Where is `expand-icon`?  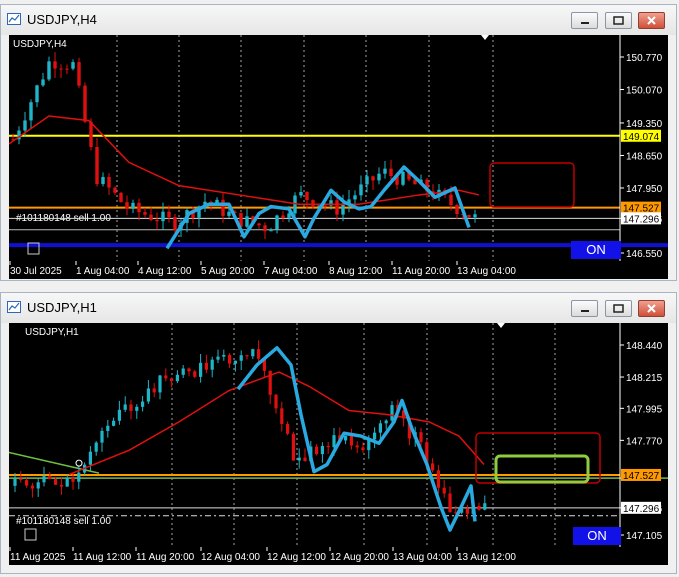
expand-icon is located at coordinates (30, 534).